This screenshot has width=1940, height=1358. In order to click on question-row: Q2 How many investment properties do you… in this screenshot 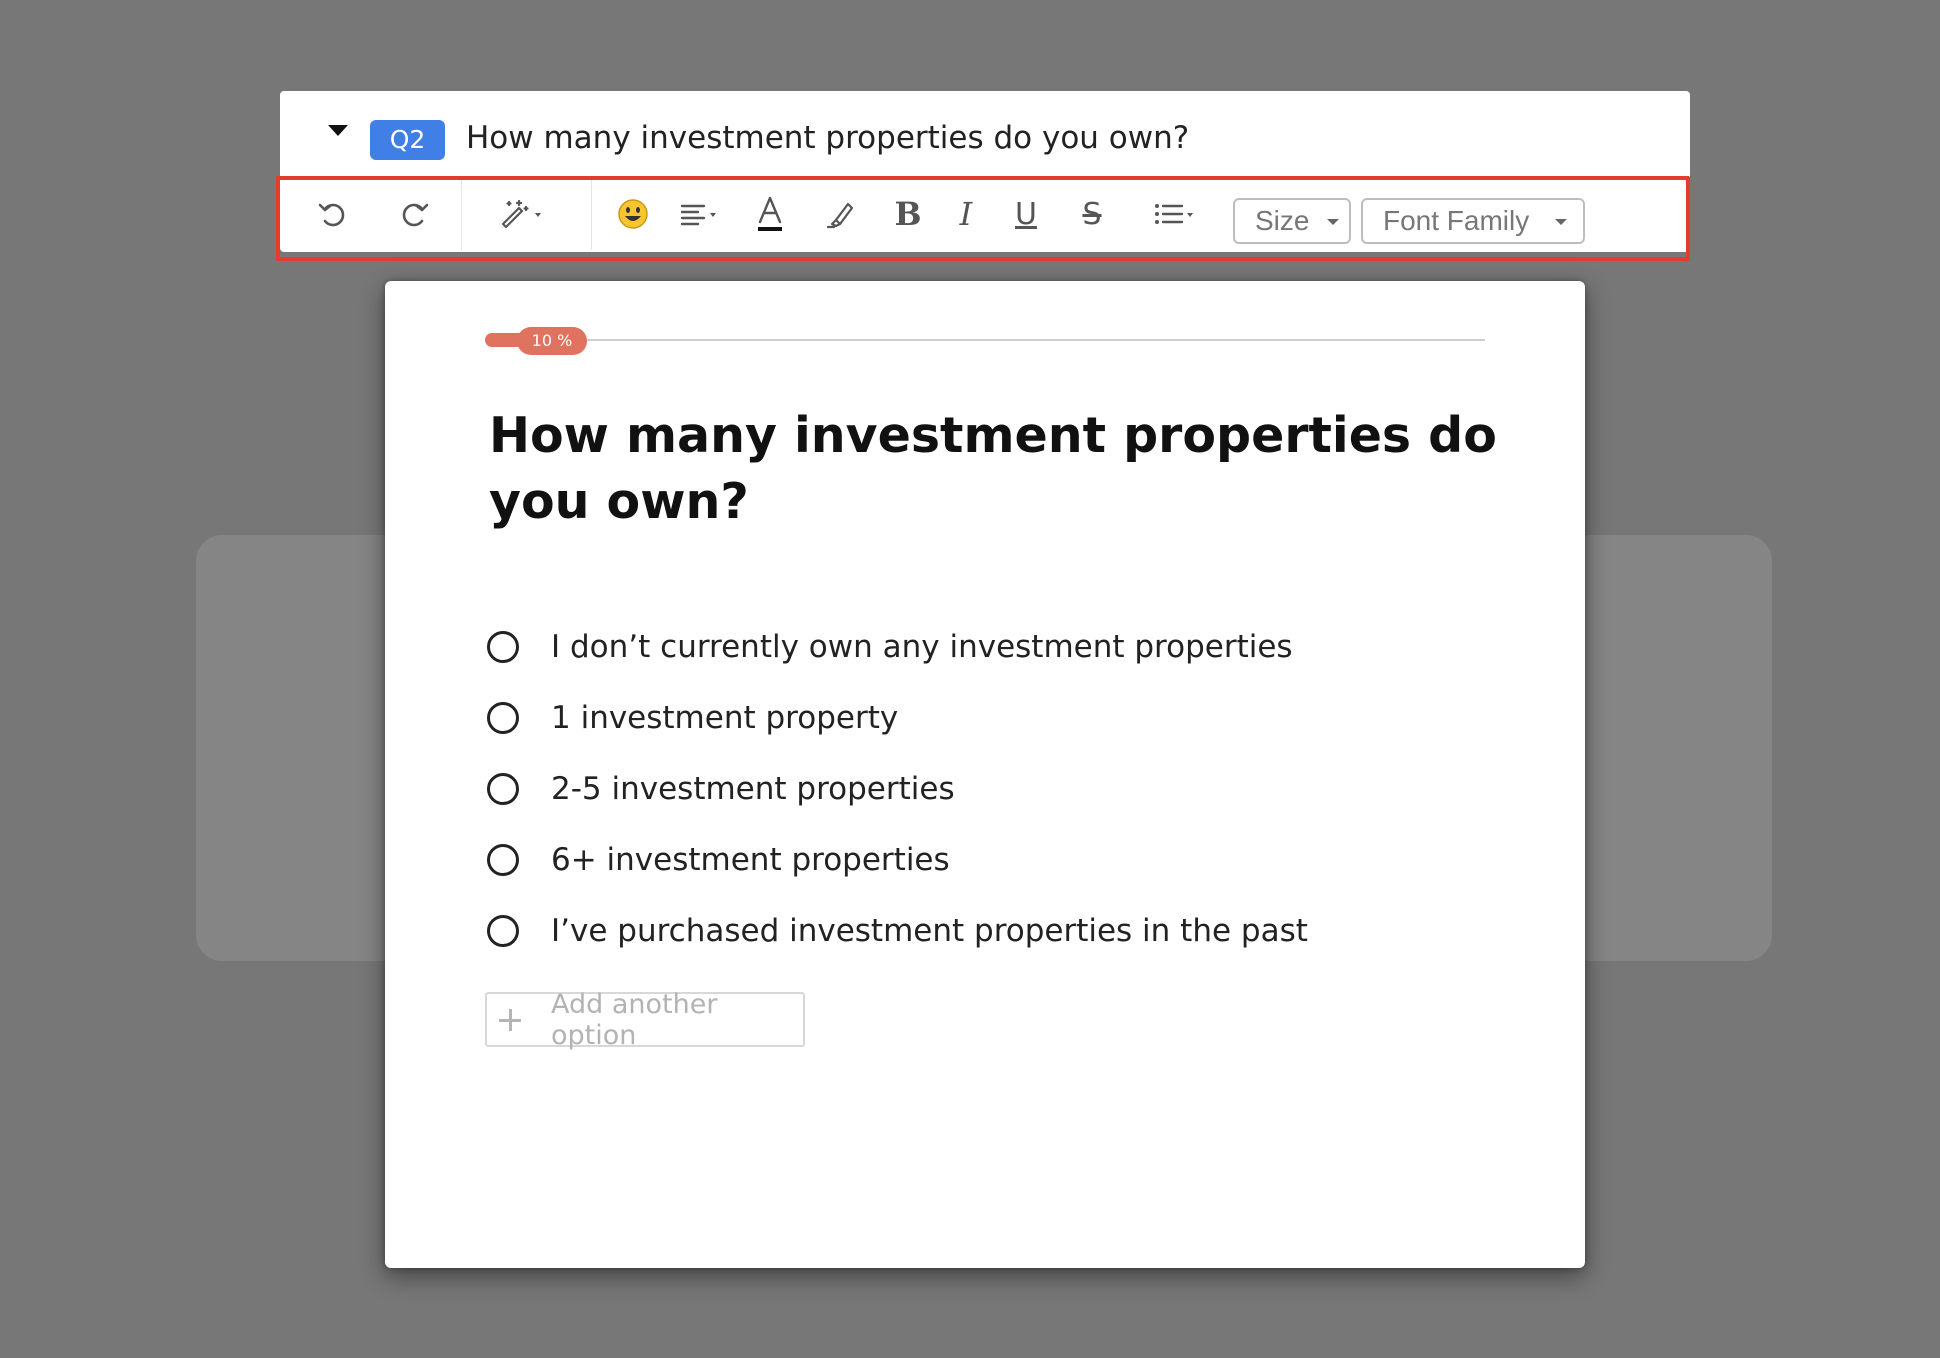, I will do `click(985, 133)`.